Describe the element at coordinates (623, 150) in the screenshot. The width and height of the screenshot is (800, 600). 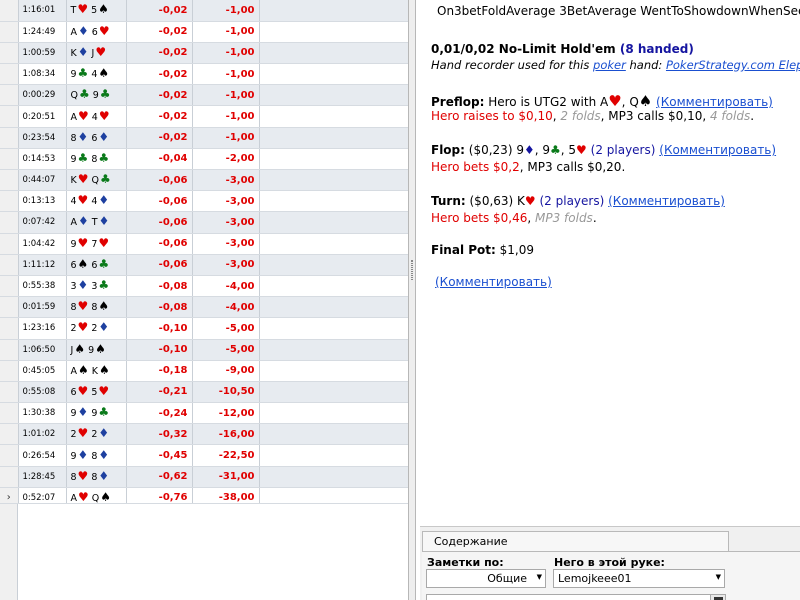
I see `flop-players: (2 players)` at that location.